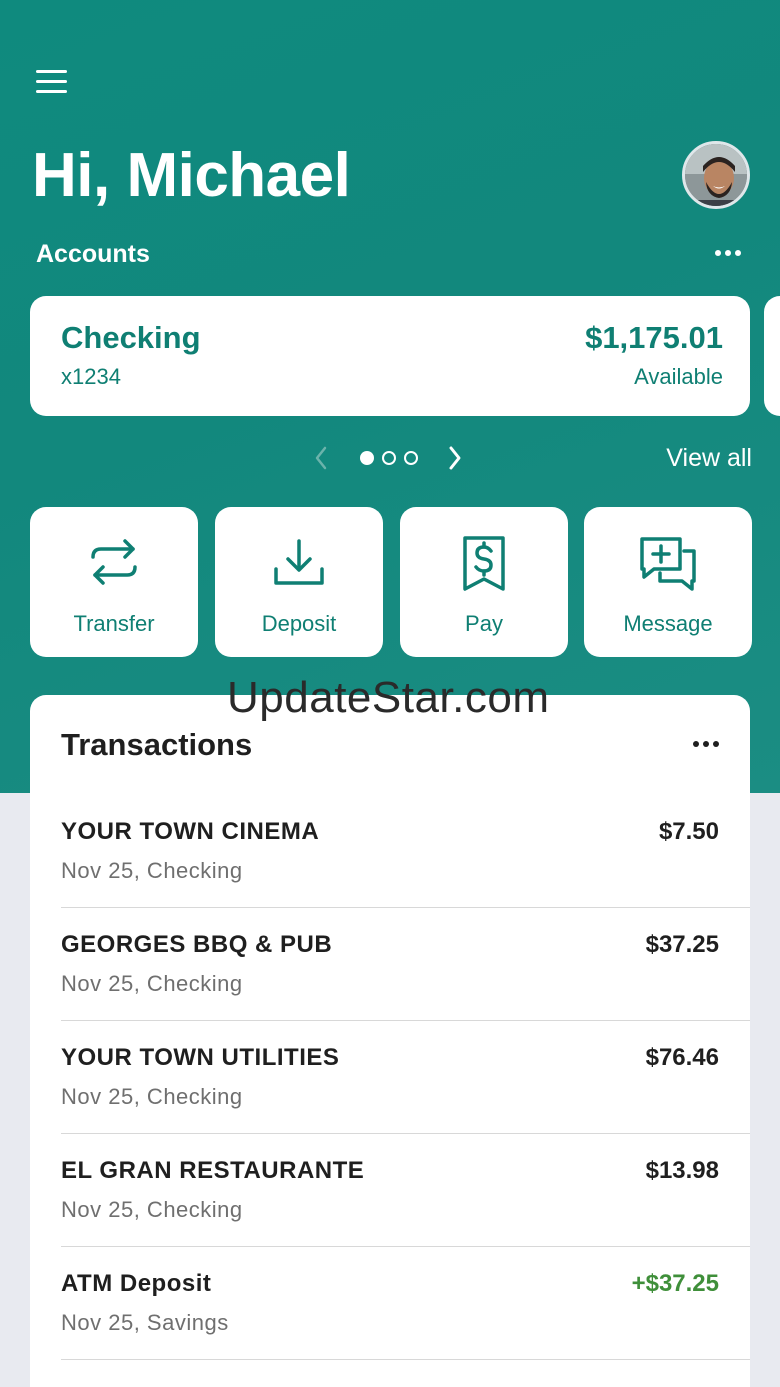  What do you see at coordinates (131, 337) in the screenshot?
I see `account-name: Checking` at bounding box center [131, 337].